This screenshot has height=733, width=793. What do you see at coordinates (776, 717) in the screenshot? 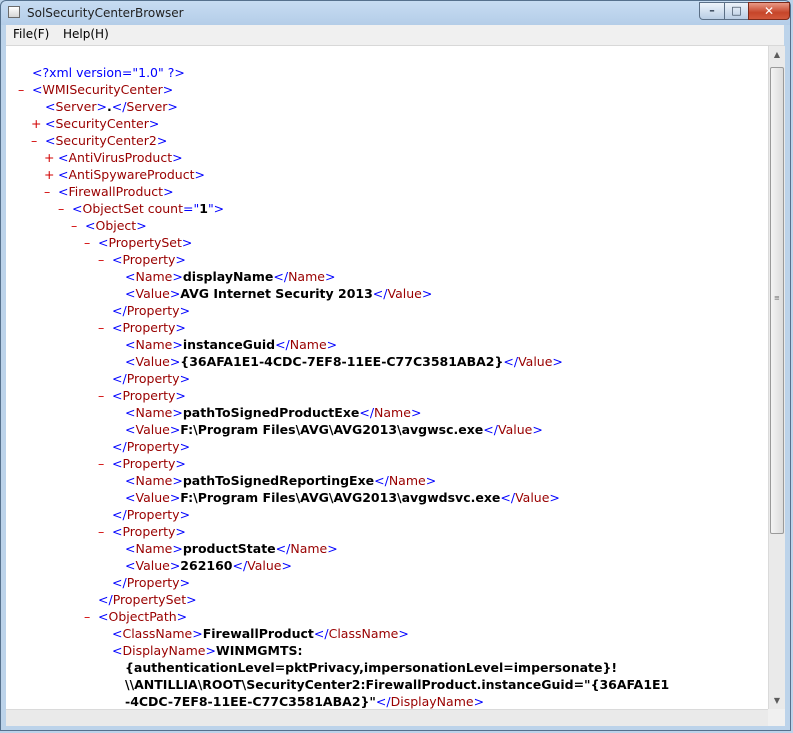
I see `scrollbar-corner` at bounding box center [776, 717].